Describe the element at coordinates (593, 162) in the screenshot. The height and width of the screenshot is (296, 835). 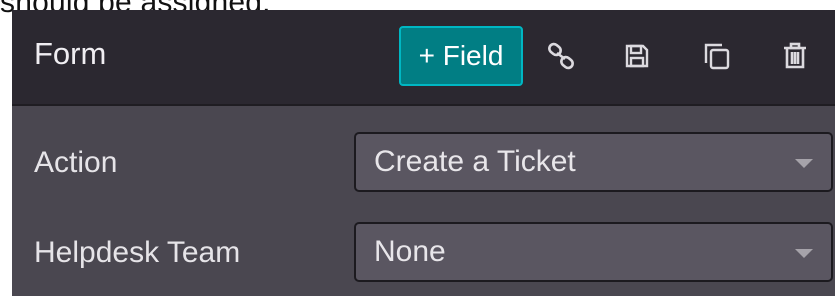
I see `action-select: Create a Ticket` at that location.